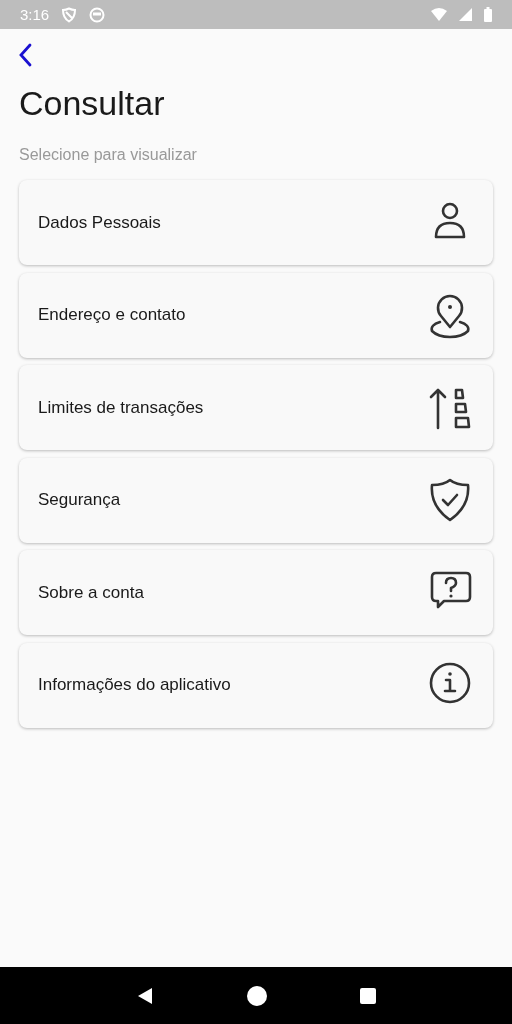  I want to click on menu-card: Segurança, so click(256, 500).